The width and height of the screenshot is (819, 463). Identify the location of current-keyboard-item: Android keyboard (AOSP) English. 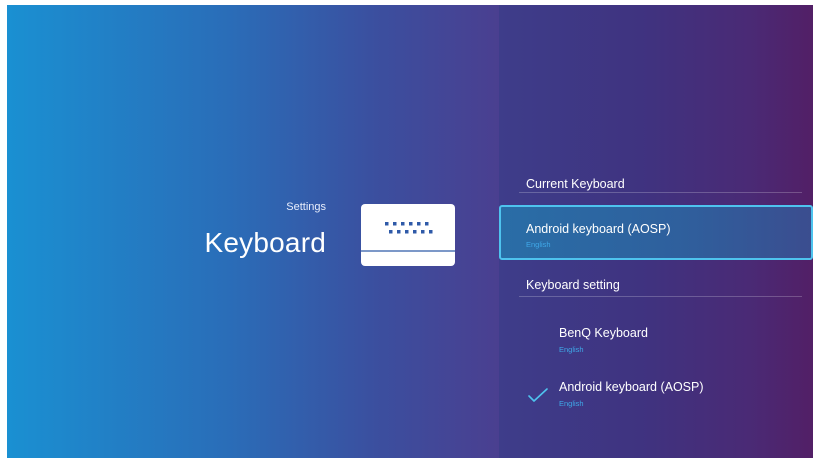
(656, 232).